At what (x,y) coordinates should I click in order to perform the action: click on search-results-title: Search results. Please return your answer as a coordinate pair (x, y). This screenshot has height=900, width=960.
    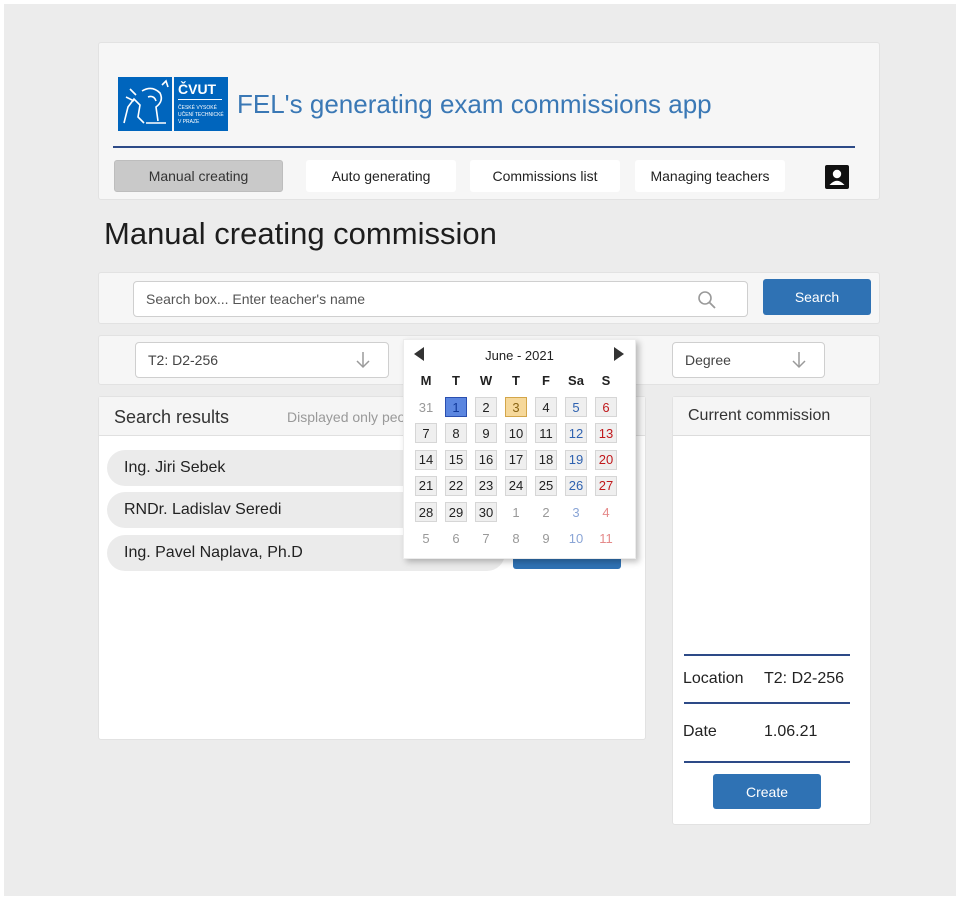
    Looking at the image, I should click on (172, 417).